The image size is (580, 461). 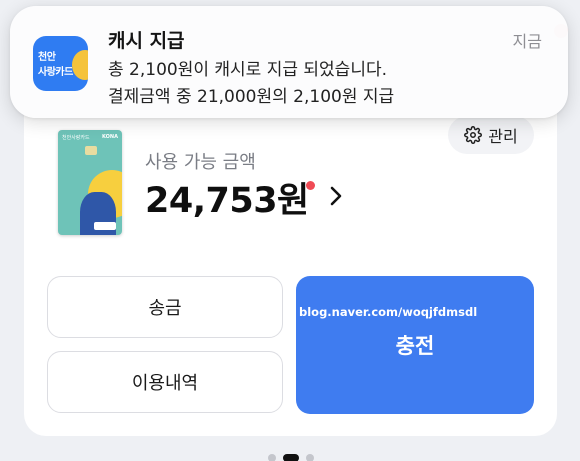 I want to click on manage-button: 관리, so click(x=491, y=135).